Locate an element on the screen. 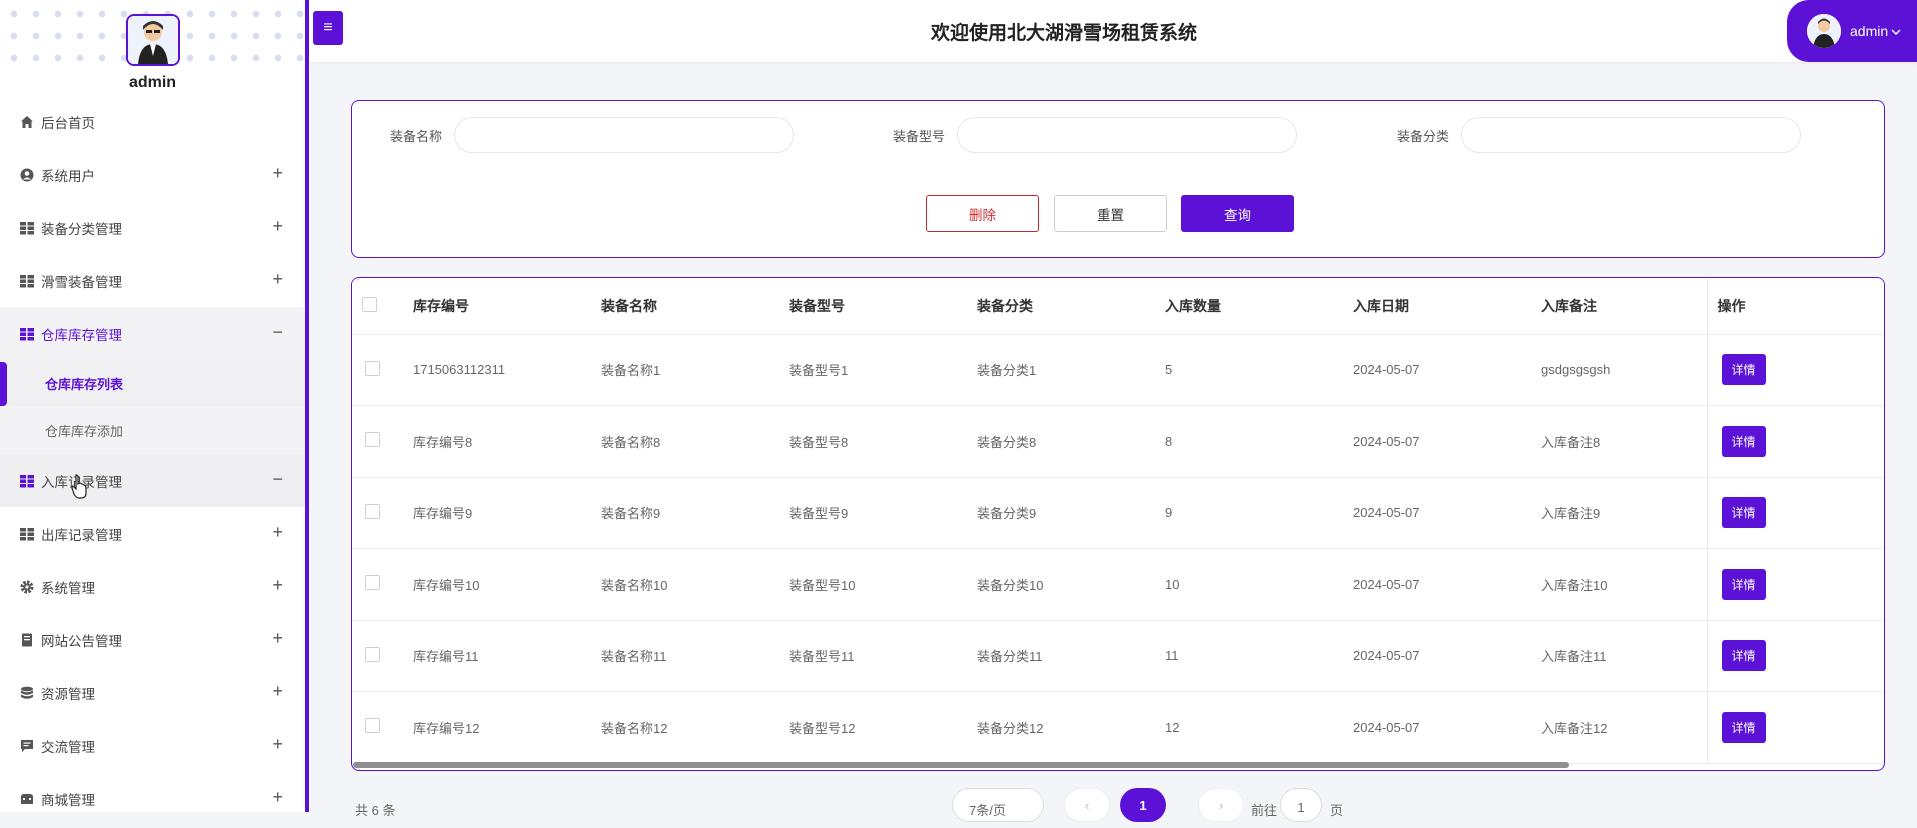  goto-label: 前往 is located at coordinates (1264, 810).